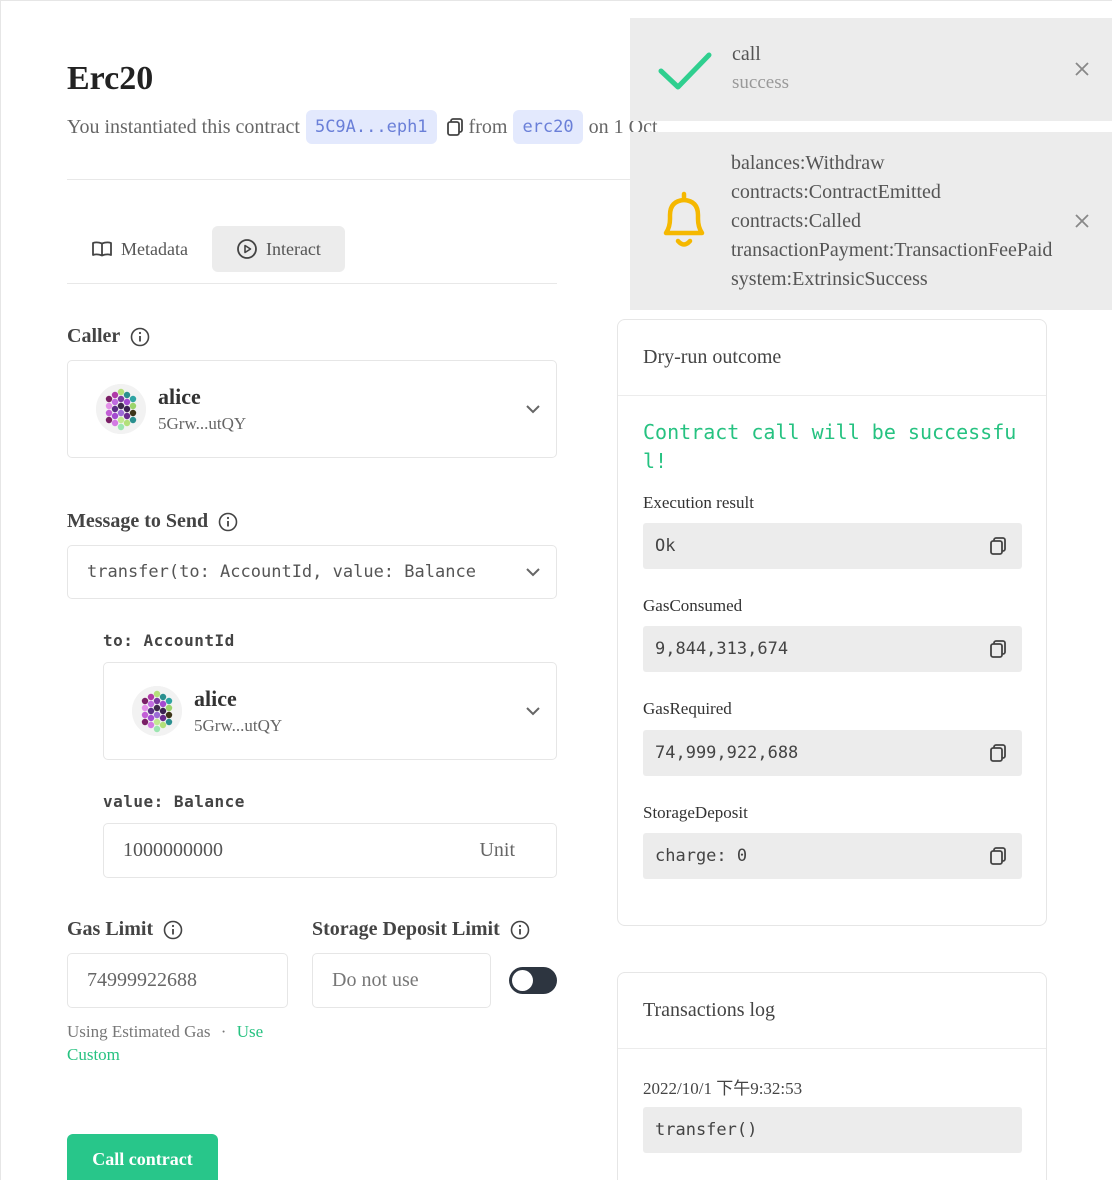  I want to click on tab-interact: Interact, so click(278, 249).